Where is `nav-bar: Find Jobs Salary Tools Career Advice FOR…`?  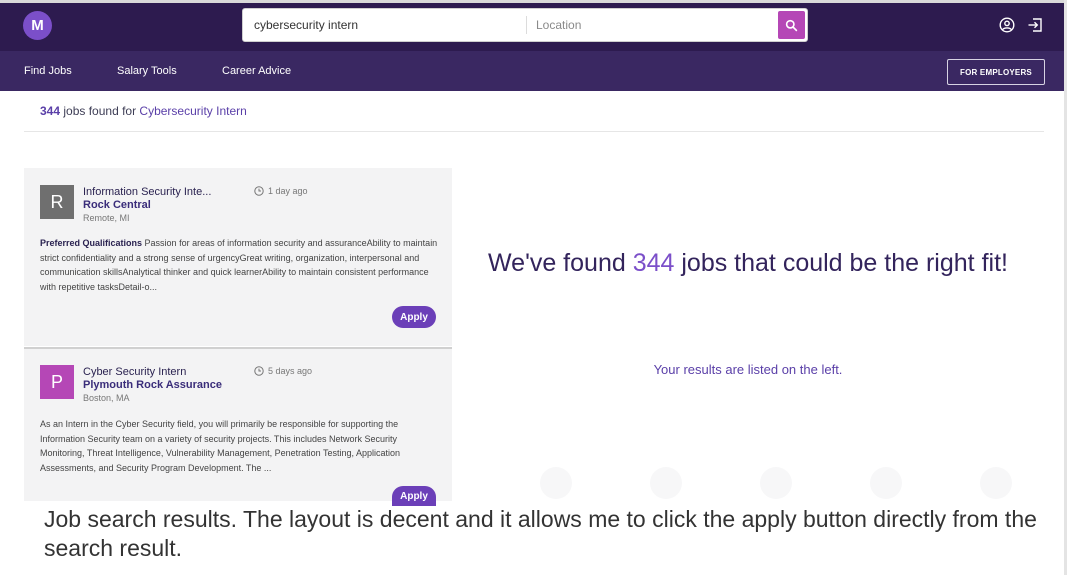
nav-bar: Find Jobs Salary Tools Career Advice FOR… is located at coordinates (532, 71).